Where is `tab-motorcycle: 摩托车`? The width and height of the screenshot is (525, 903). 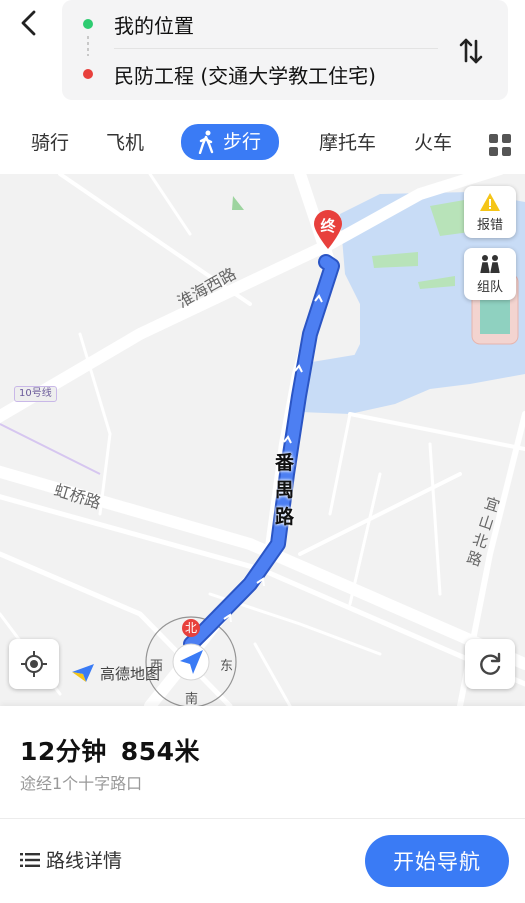
tab-motorcycle: 摩托车 is located at coordinates (347, 143).